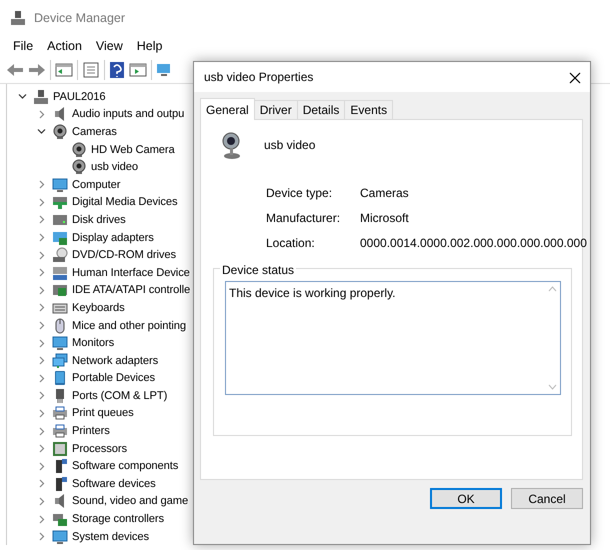 The image size is (610, 550). I want to click on tree-item: Ports (COM & LPT), so click(120, 396).